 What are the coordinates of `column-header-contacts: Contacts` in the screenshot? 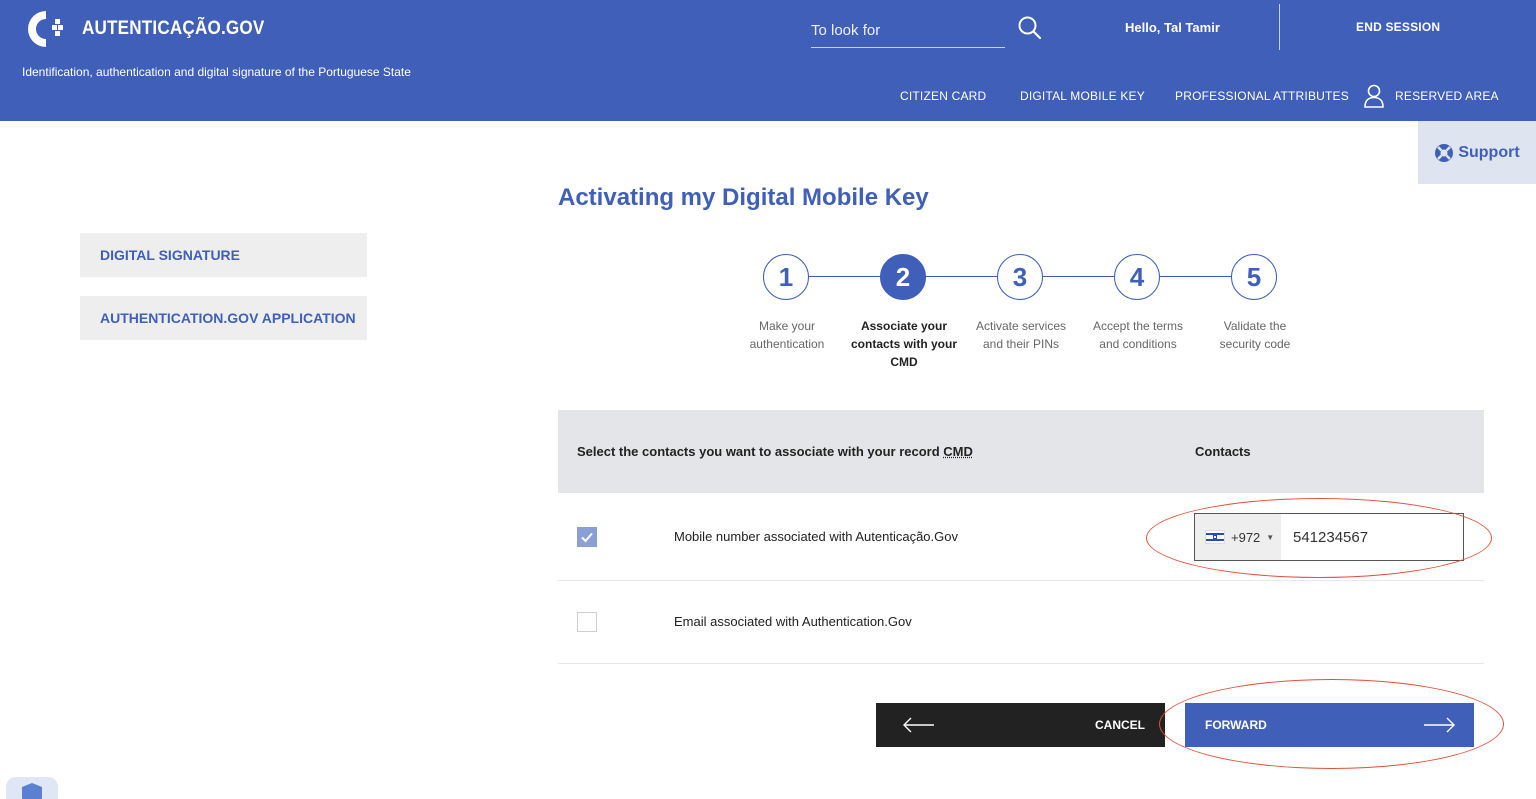 It's located at (1223, 451).